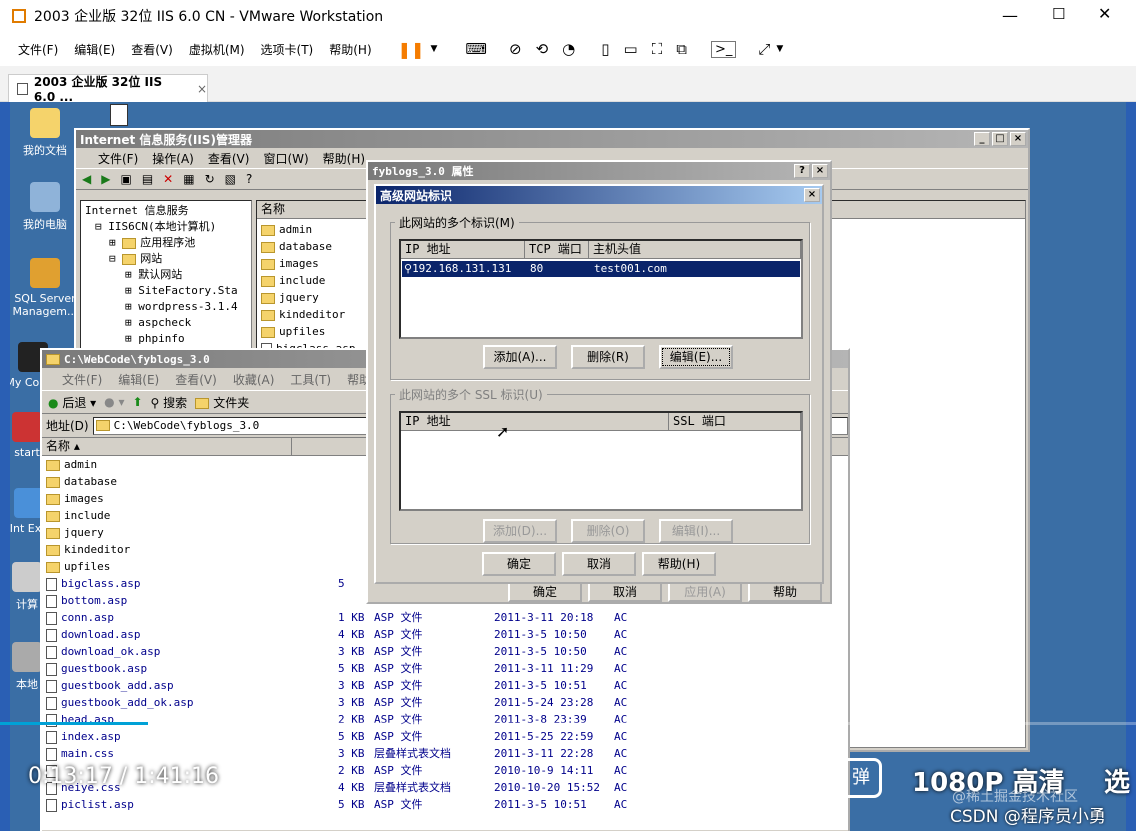 The width and height of the screenshot is (1136, 831). I want to click on episode-select-button: 选, so click(1117, 780).